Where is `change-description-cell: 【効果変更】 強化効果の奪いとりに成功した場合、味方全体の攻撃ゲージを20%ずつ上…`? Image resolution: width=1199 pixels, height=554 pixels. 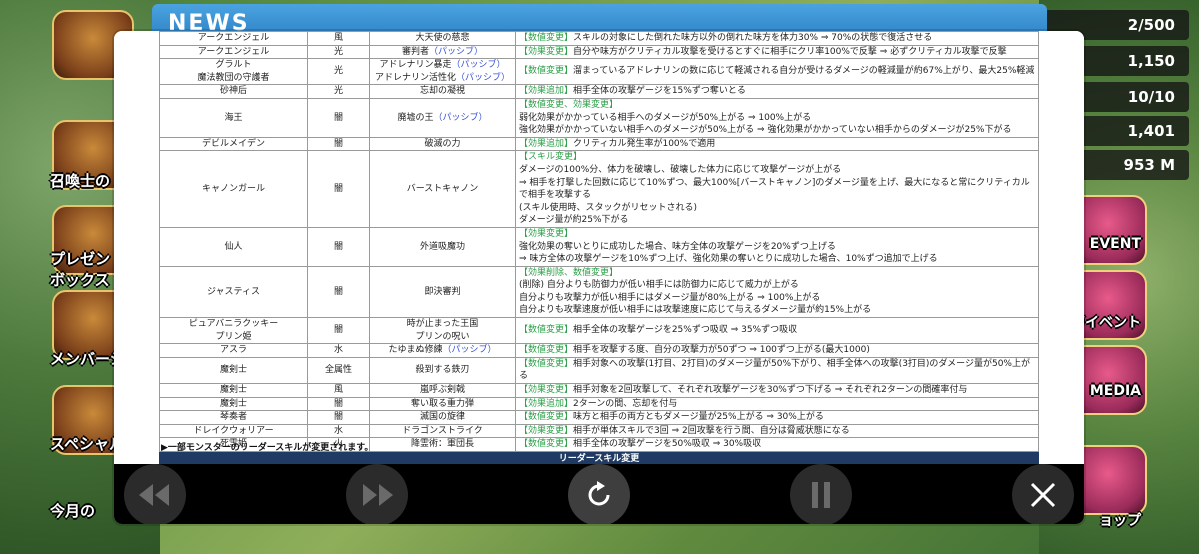
change-description-cell: 【効果変更】 強化効果の奪いとりに成功した場合、味方全体の攻撃ゲージを20%ずつ上… is located at coordinates (777, 246).